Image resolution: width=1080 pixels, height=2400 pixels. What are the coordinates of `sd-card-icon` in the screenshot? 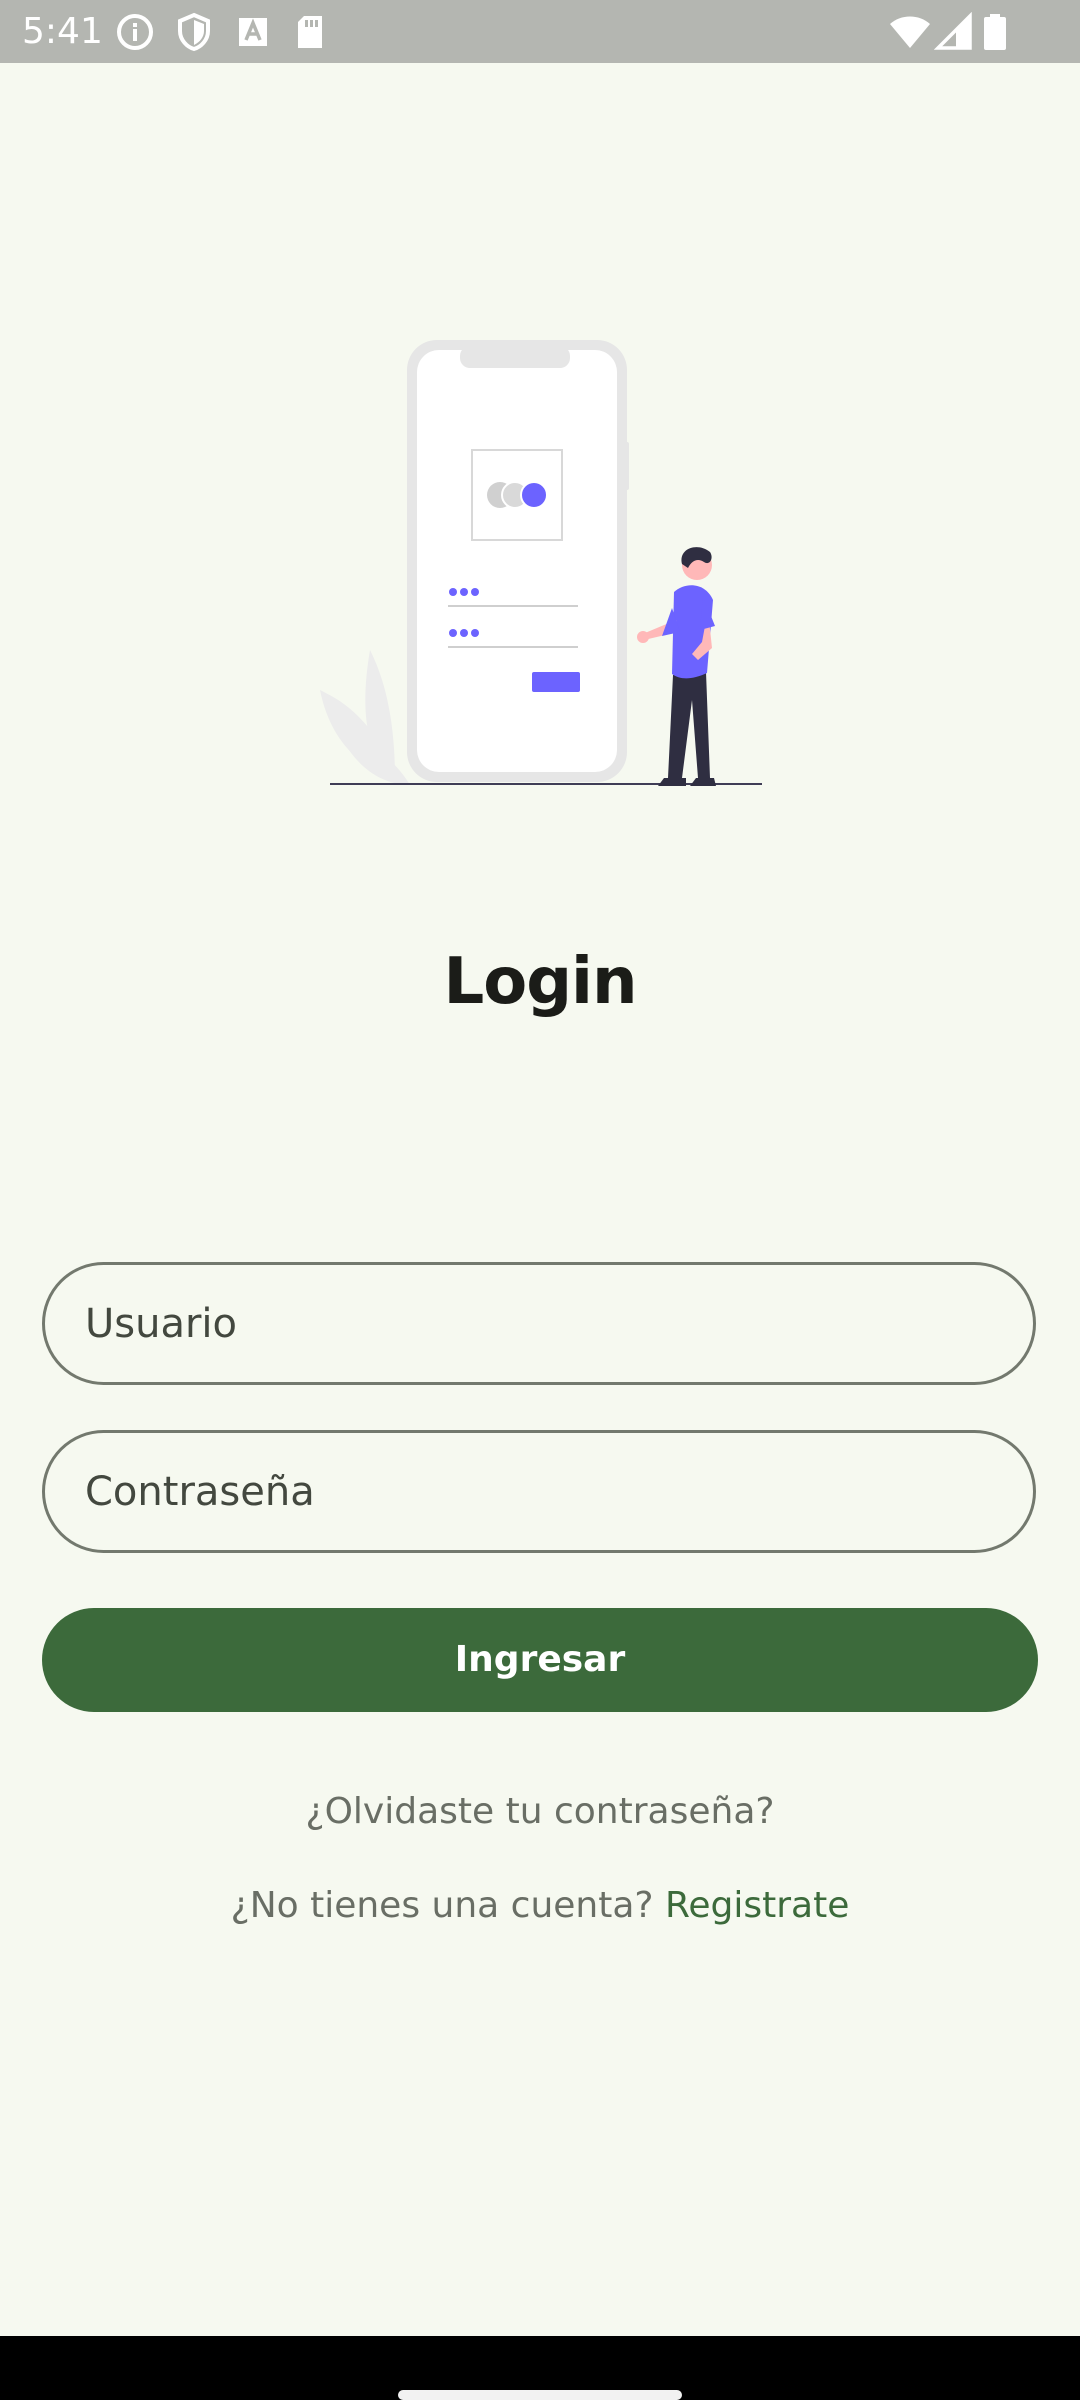 It's located at (310, 32).